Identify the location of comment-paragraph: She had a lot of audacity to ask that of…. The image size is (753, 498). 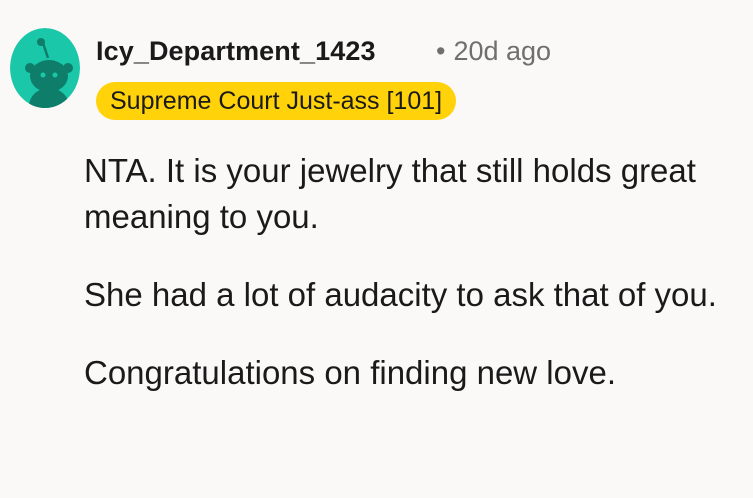
(400, 294).